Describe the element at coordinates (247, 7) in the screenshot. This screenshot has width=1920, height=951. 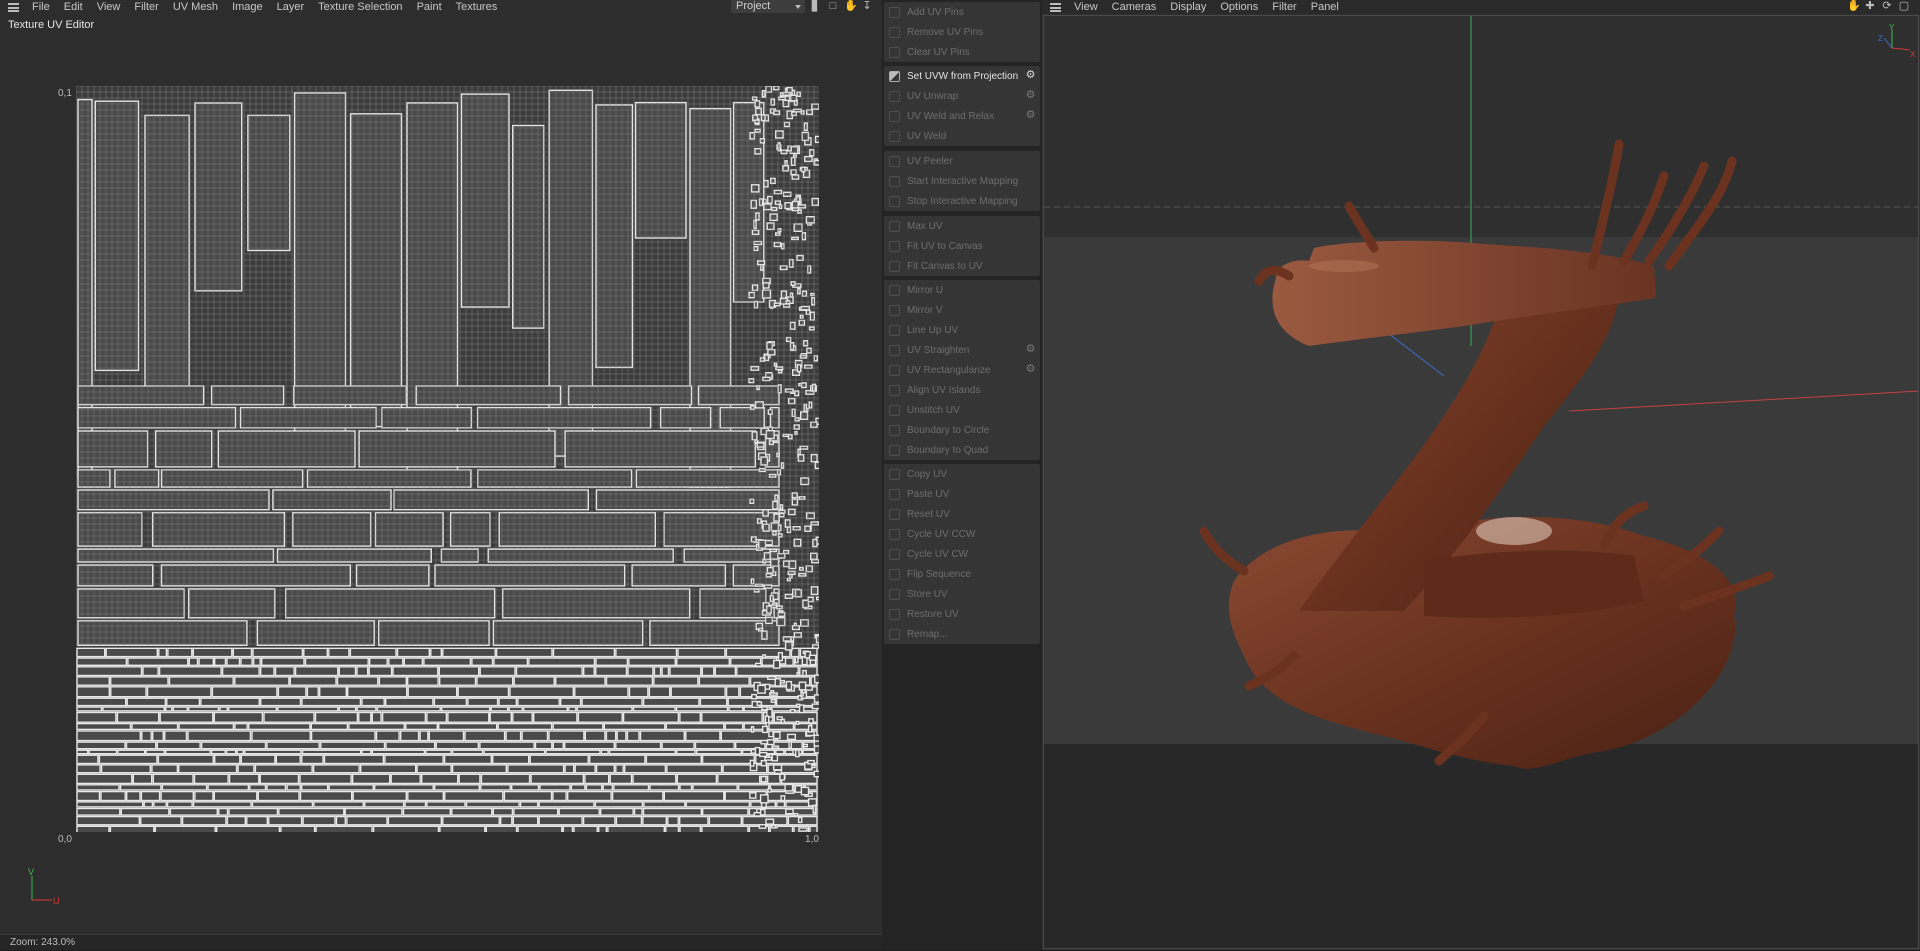
I see `menu-image: Image` at that location.